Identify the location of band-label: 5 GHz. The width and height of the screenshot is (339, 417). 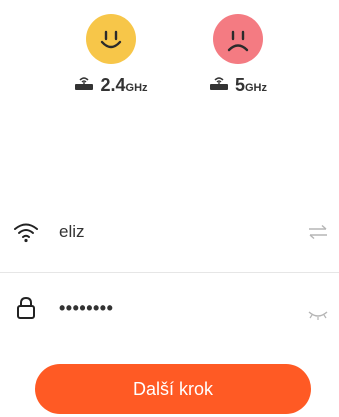
(238, 85).